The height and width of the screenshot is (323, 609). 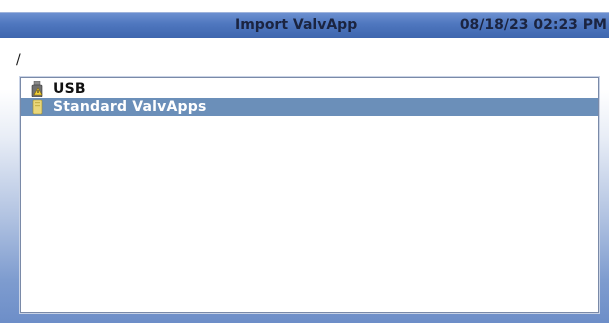 What do you see at coordinates (18, 60) in the screenshot?
I see `current-path: /` at bounding box center [18, 60].